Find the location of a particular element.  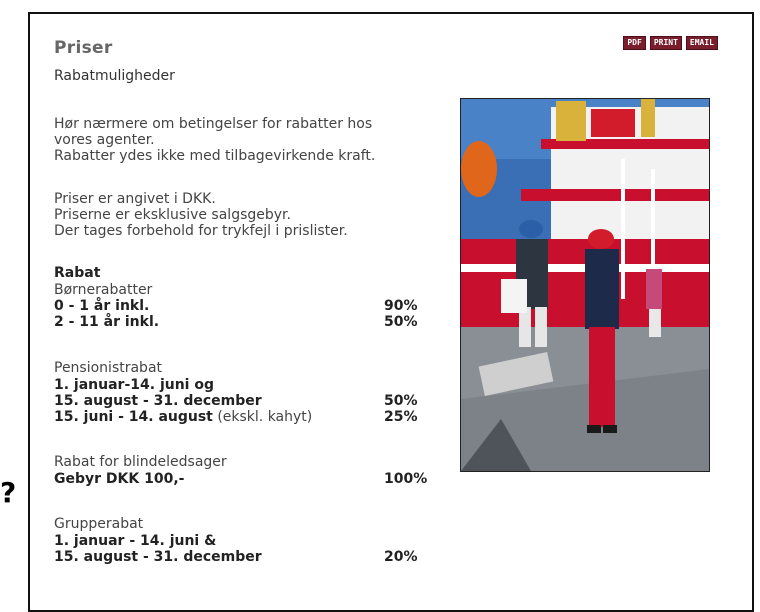

discount-label: 1. januar-14. juni og is located at coordinates (134, 385).